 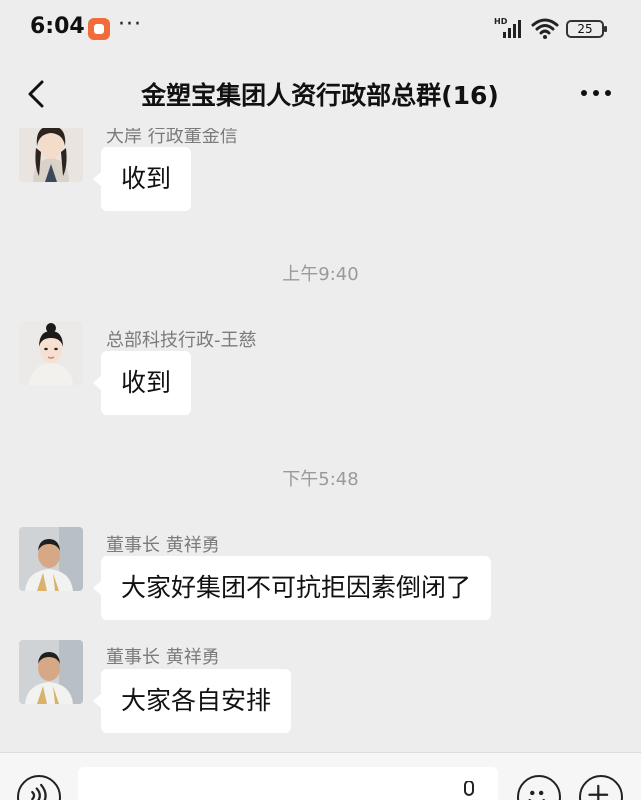 I want to click on input-bar, so click(x=320, y=776).